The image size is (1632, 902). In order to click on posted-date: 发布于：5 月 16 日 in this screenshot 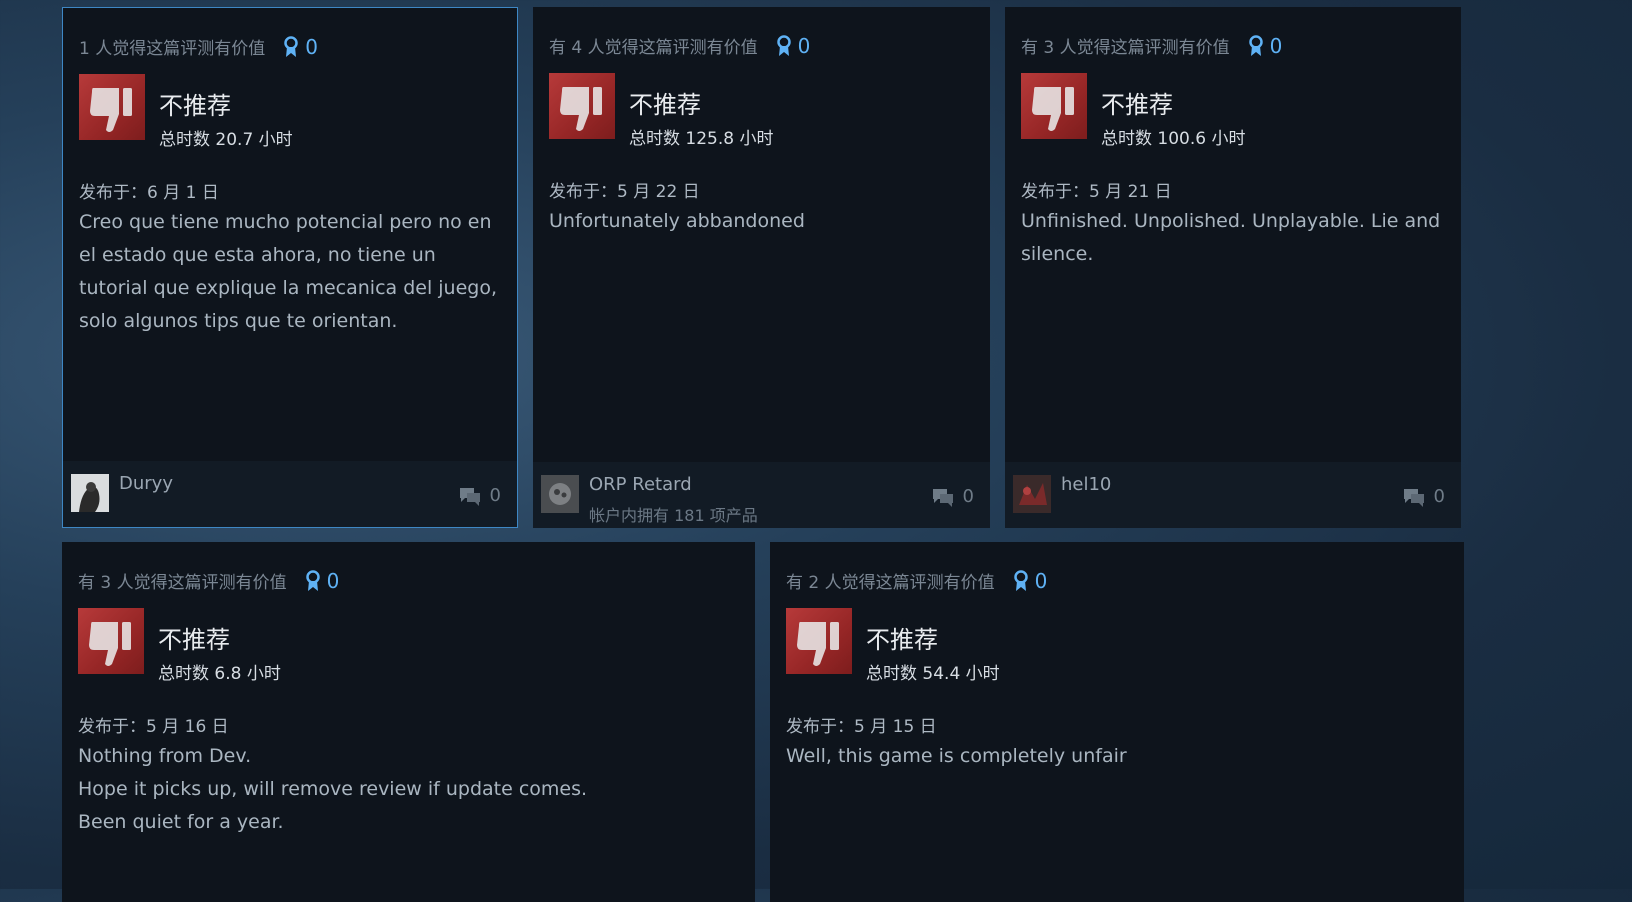, I will do `click(153, 727)`.